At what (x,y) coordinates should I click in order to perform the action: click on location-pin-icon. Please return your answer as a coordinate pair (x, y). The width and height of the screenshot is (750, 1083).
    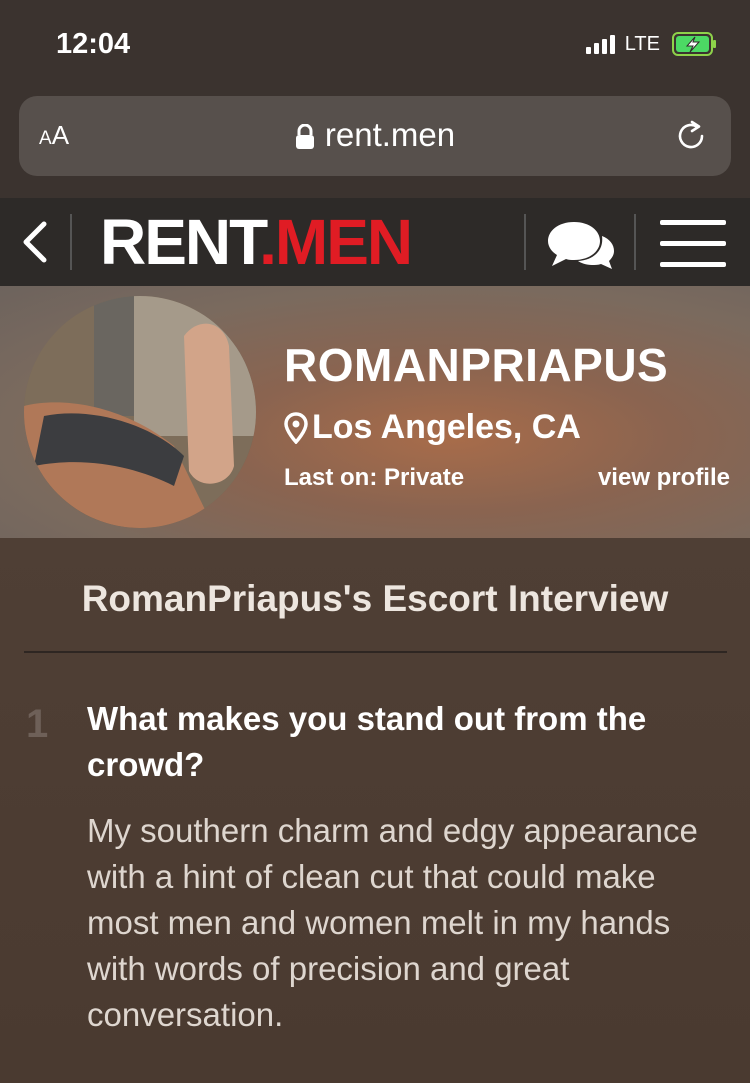
    Looking at the image, I should click on (296, 427).